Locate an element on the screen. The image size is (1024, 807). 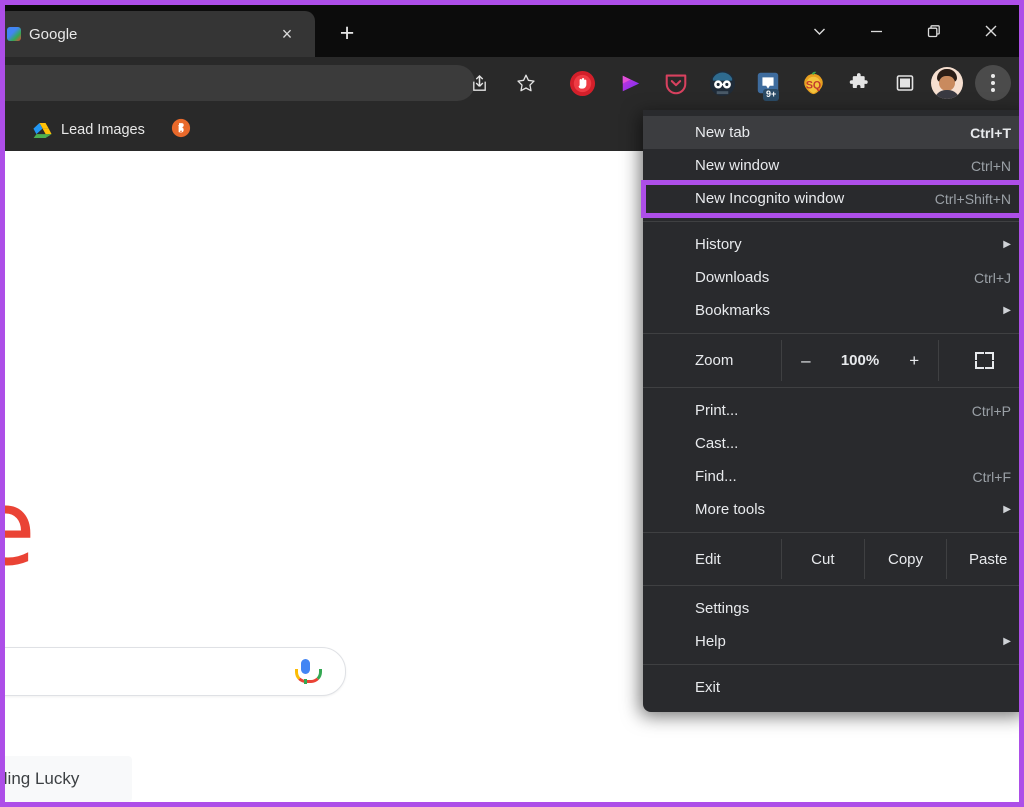
zoom-in-button: + is located at coordinates (914, 361).